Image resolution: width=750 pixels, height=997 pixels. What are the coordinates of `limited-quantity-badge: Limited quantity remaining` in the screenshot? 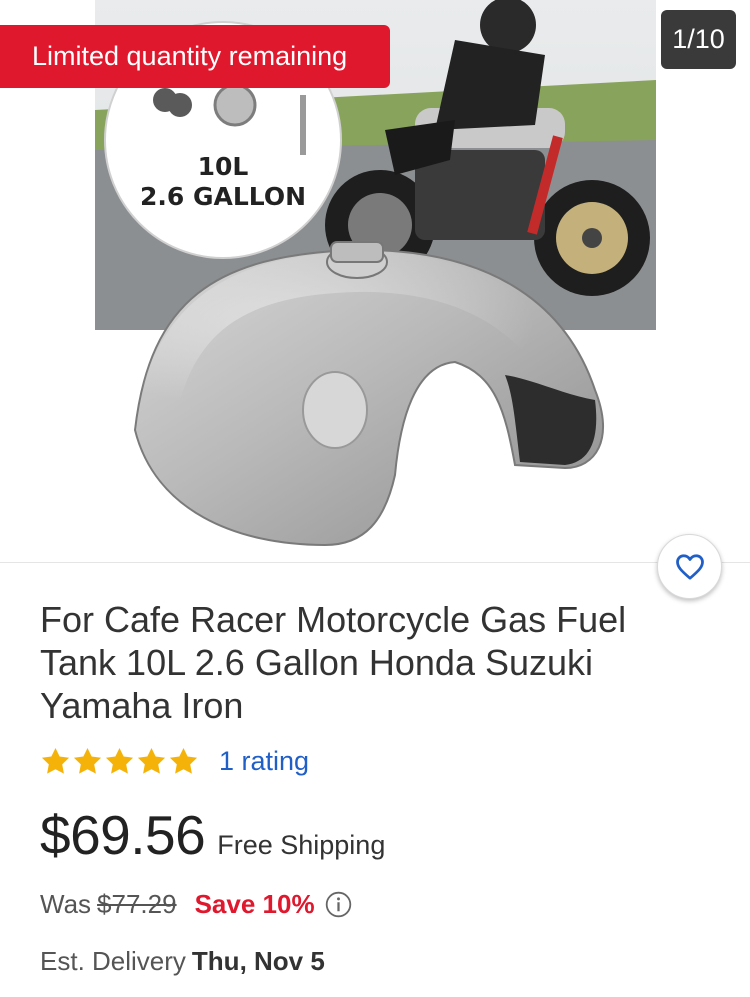 It's located at (195, 56).